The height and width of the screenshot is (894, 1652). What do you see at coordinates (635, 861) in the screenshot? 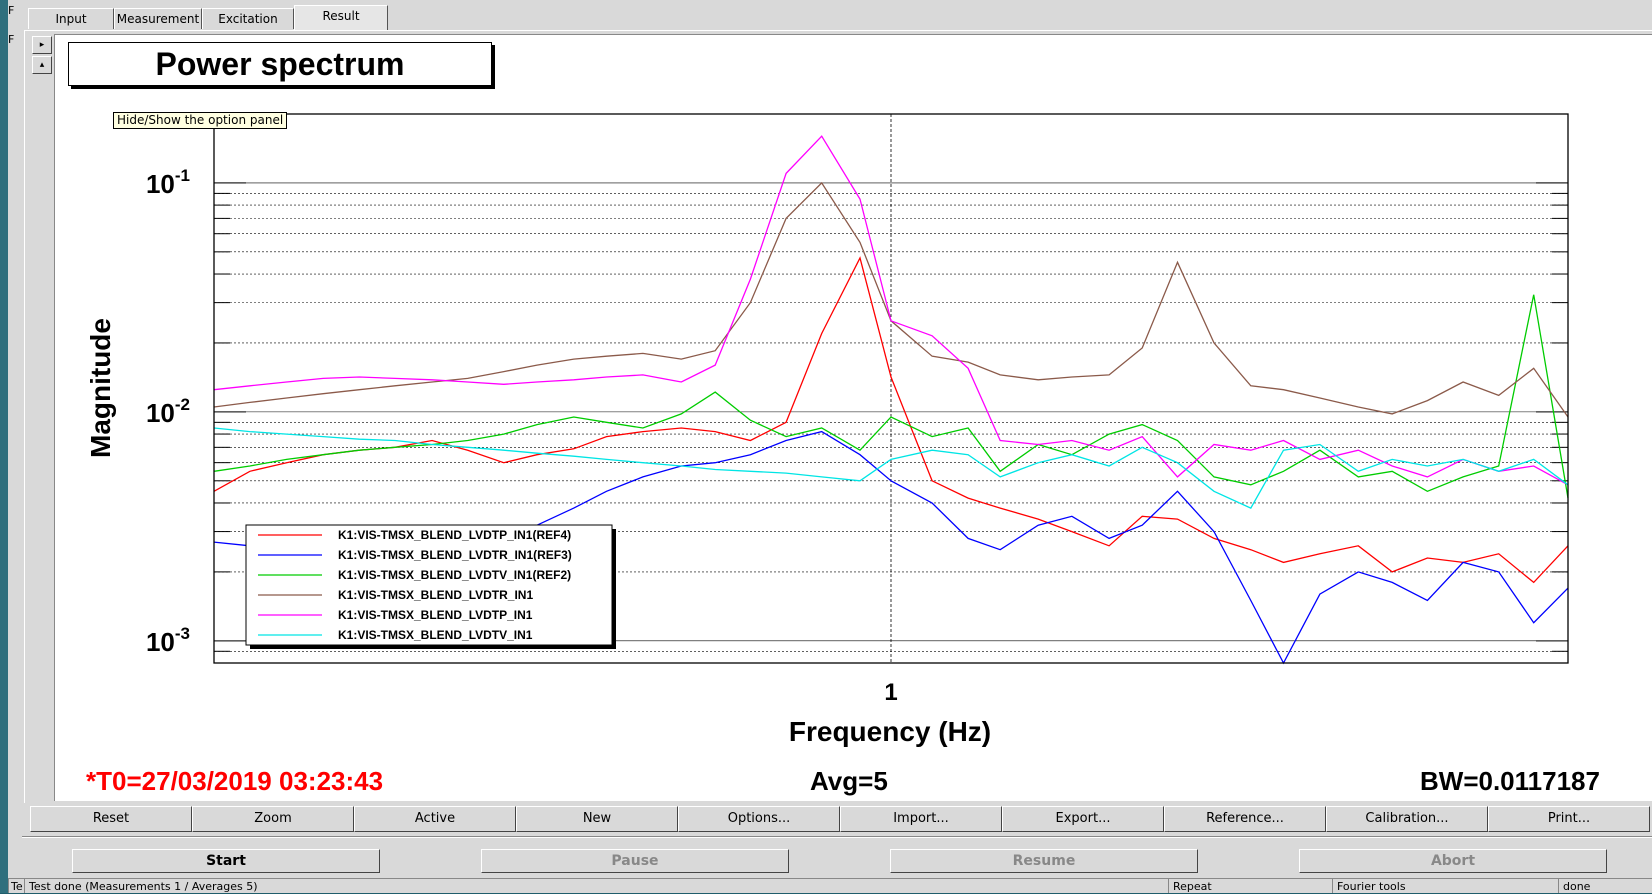
I see `pause-button: Pause` at bounding box center [635, 861].